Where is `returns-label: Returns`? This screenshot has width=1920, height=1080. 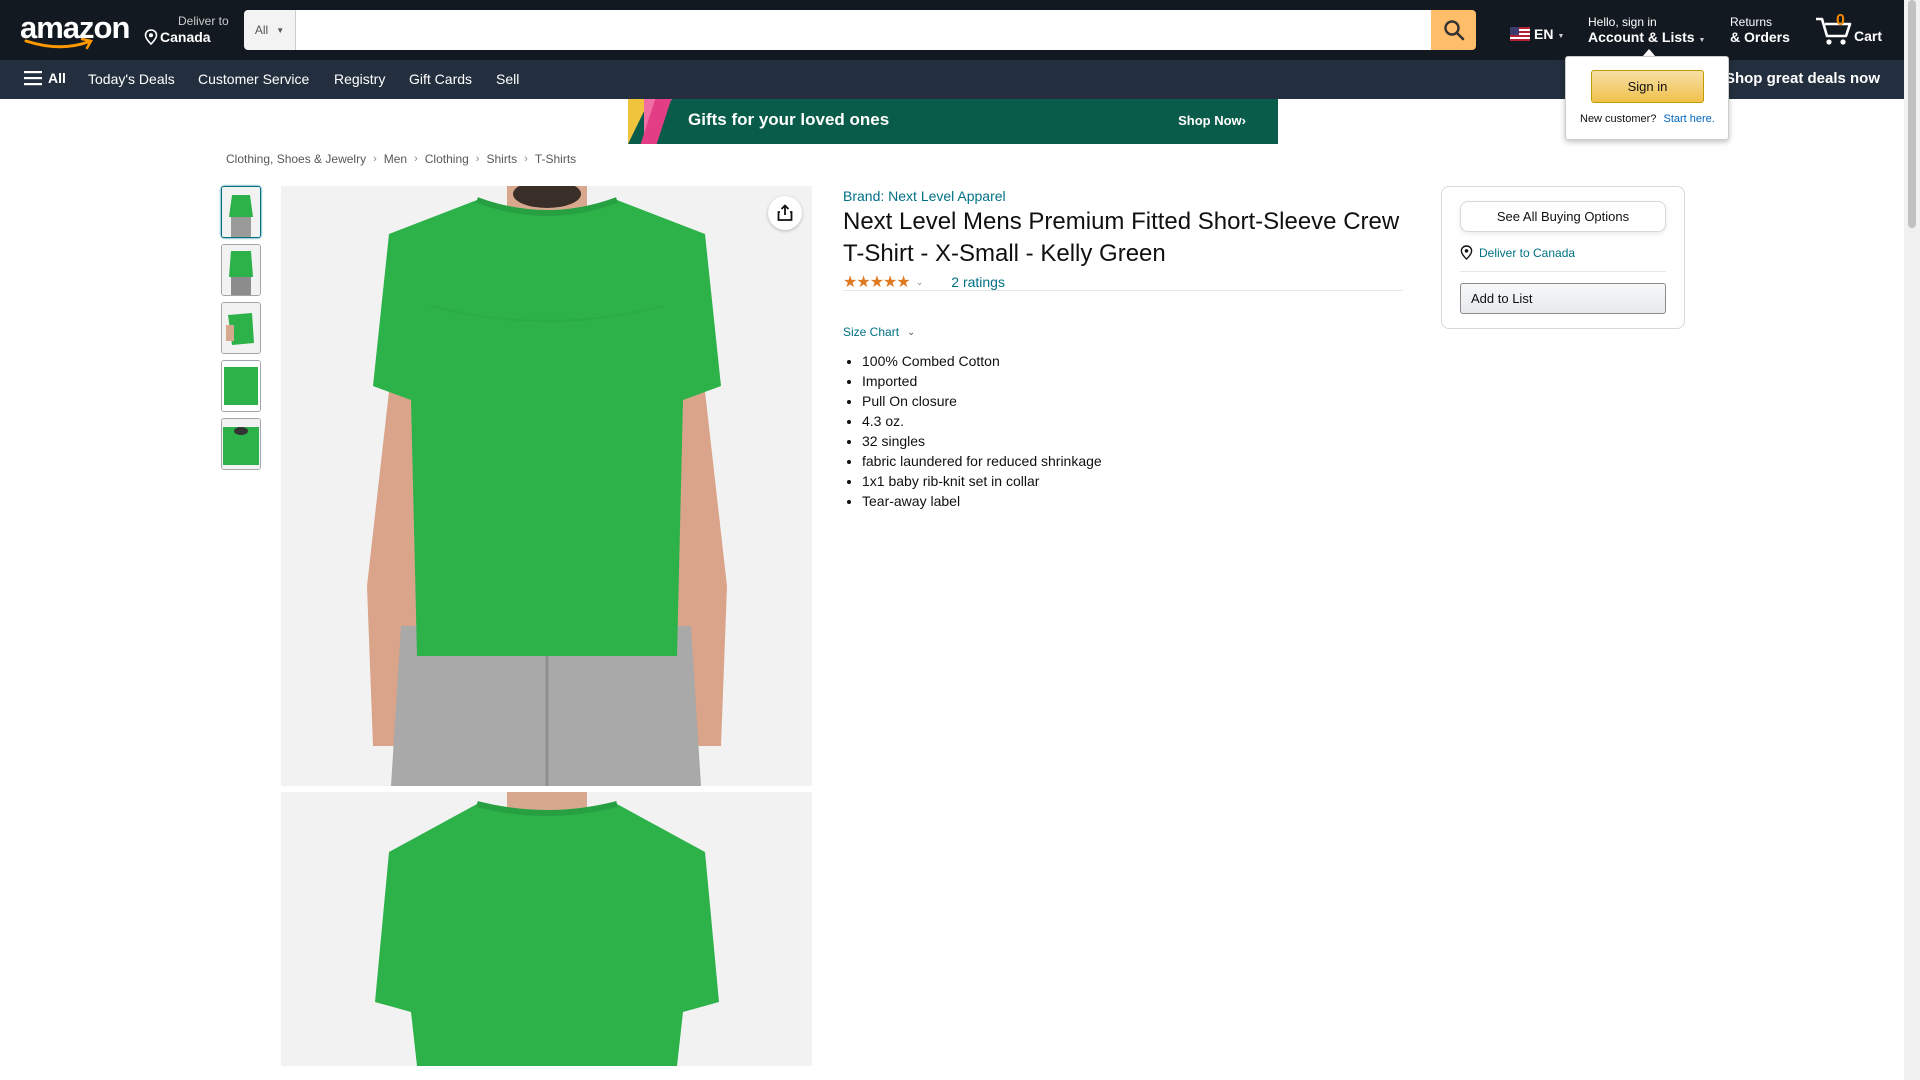
returns-label: Returns is located at coordinates (1751, 22).